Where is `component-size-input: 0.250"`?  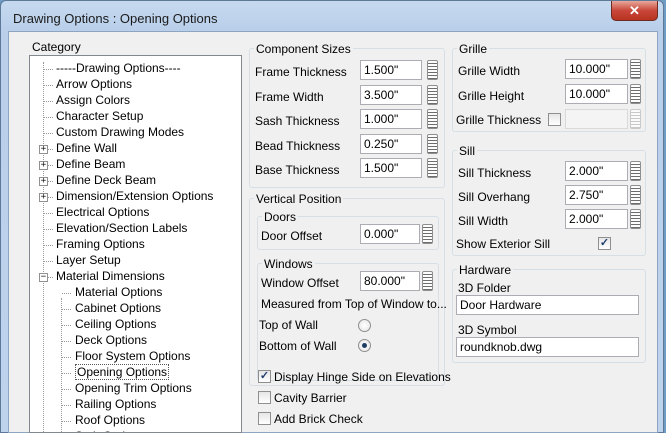
component-size-input: 0.250" is located at coordinates (391, 143).